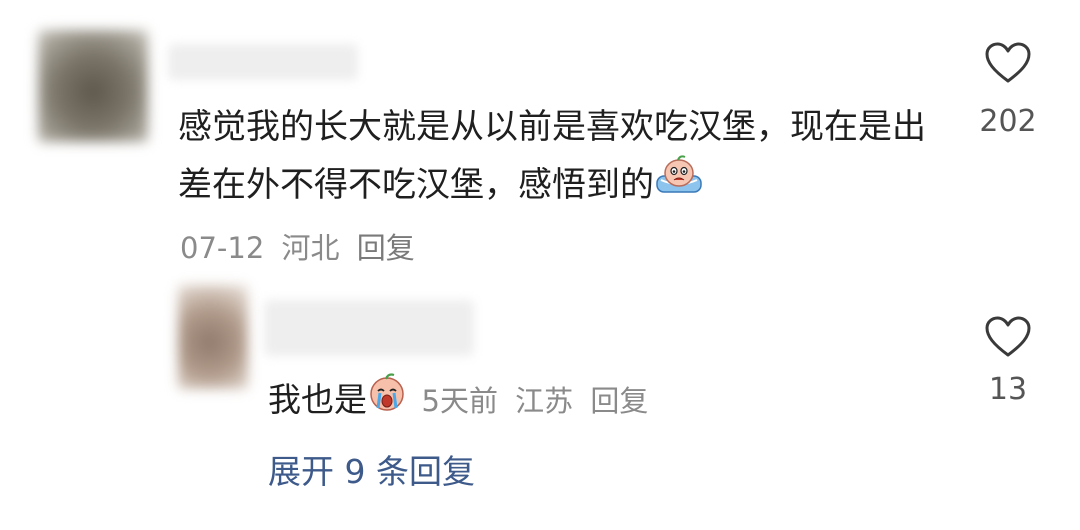 Image resolution: width=1080 pixels, height=530 pixels. What do you see at coordinates (263, 62) in the screenshot?
I see `commenter-name-blurred` at bounding box center [263, 62].